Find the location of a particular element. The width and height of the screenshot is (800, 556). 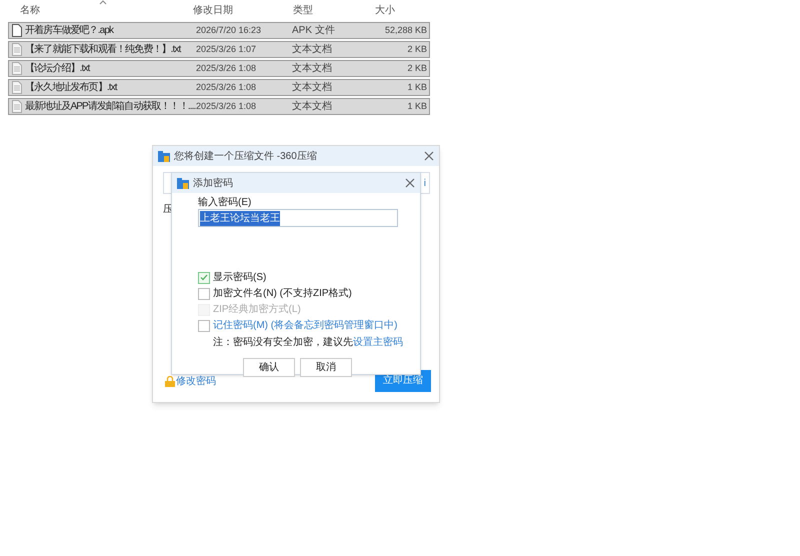

input-label: 输入密码(E) is located at coordinates (225, 203).